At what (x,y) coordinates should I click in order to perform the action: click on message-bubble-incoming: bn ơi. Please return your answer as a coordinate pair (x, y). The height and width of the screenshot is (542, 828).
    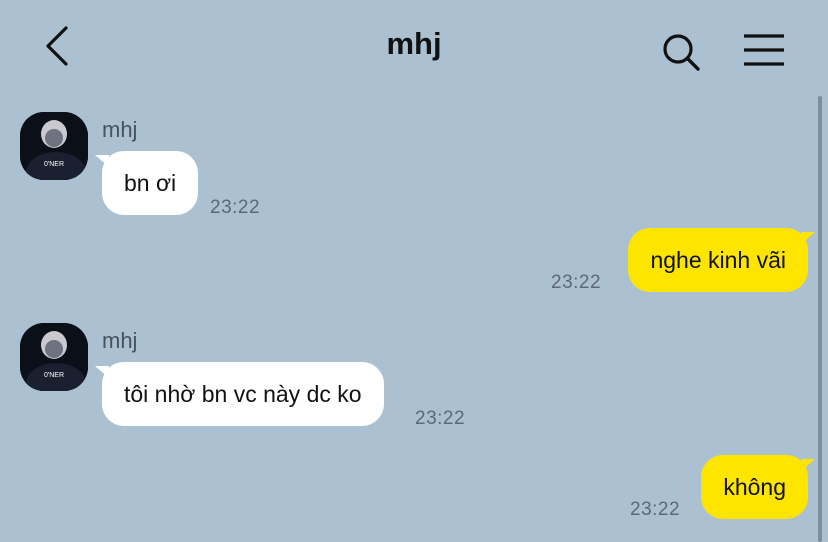
    Looking at the image, I should click on (146, 183).